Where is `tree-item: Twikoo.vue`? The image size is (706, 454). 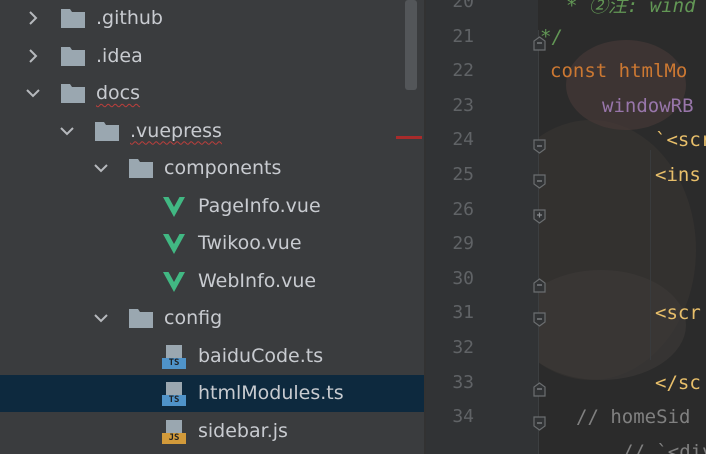
tree-item: Twikoo.vue is located at coordinates (212, 243).